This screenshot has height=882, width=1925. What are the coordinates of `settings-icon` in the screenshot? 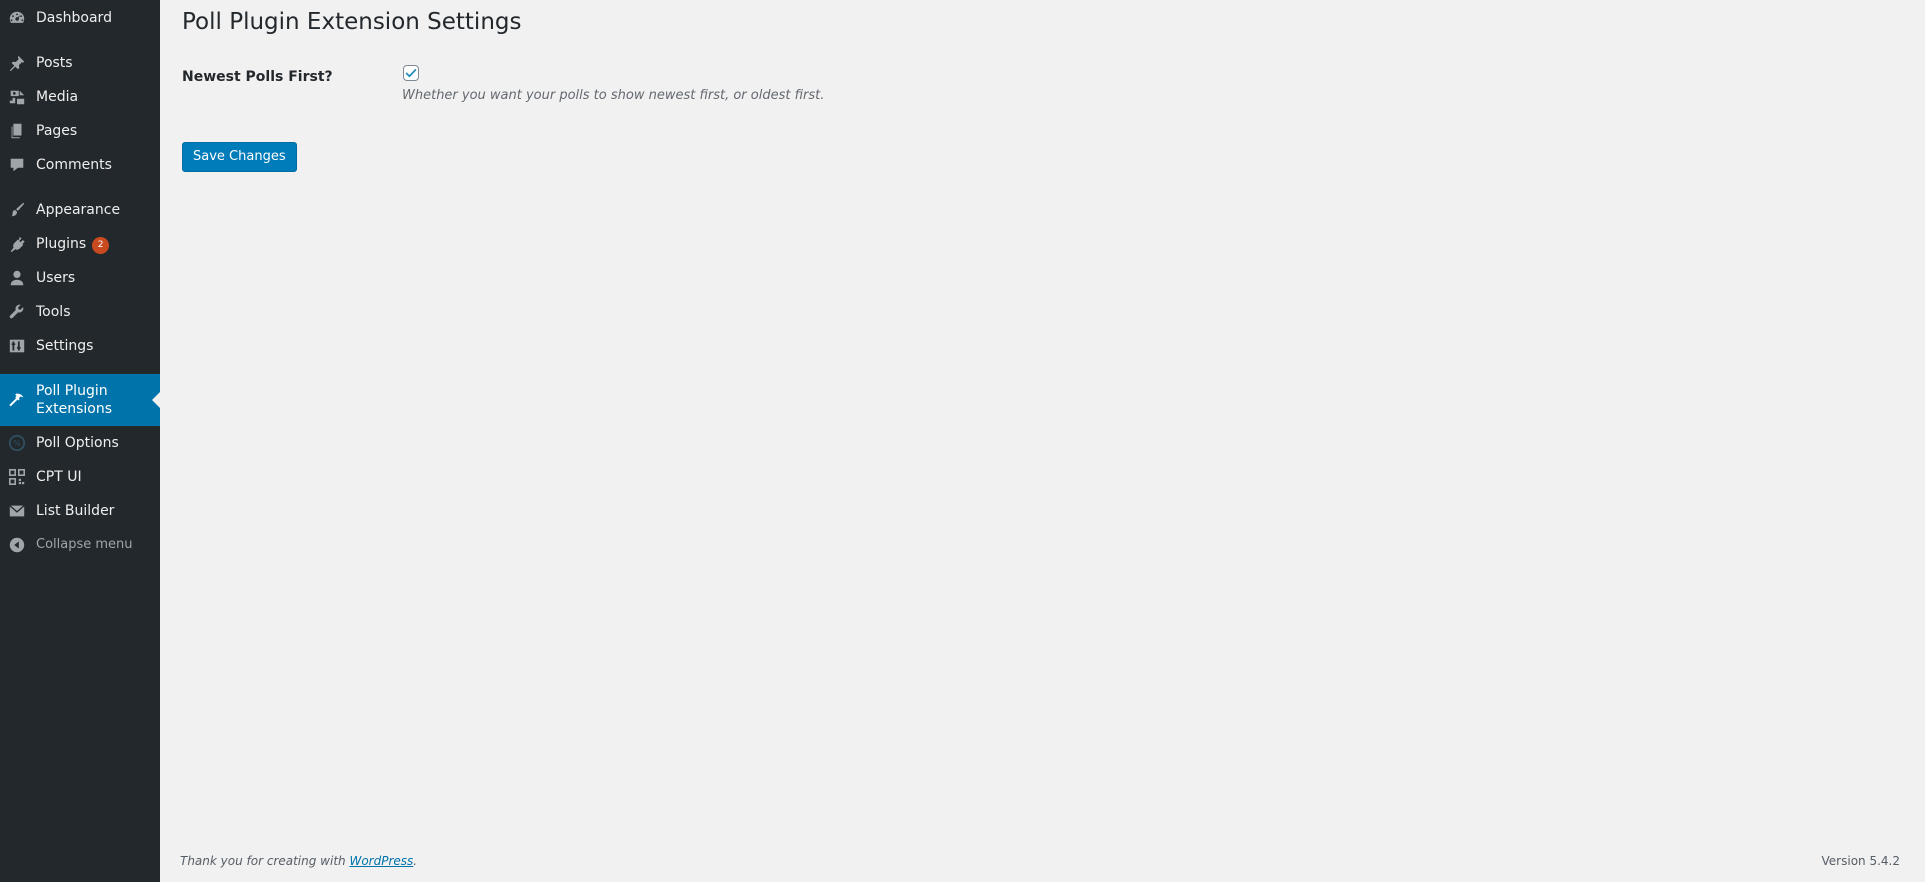 It's located at (17, 346).